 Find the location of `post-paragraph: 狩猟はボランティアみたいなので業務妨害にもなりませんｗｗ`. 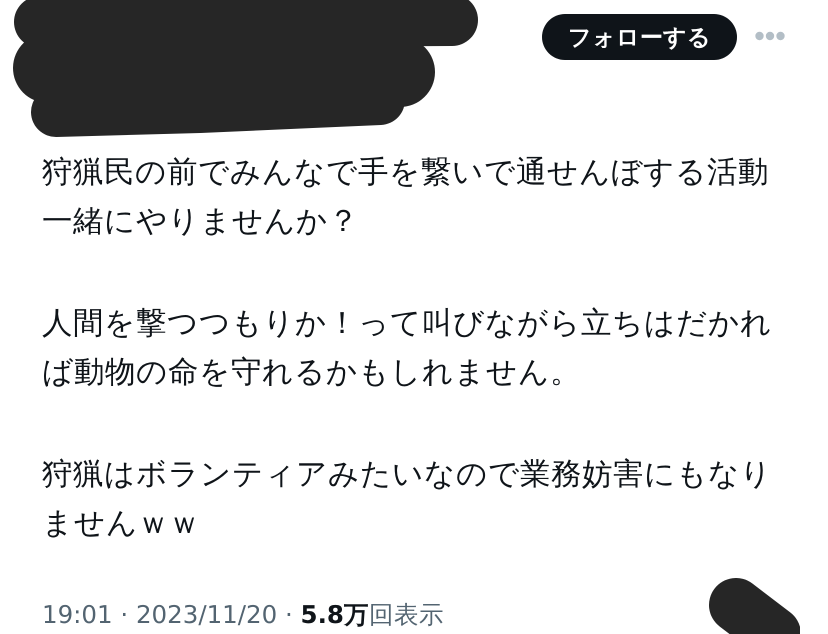

post-paragraph: 狩猟はボランティアみたいなので業務妨害にもなりませんｗｗ is located at coordinates (407, 499).